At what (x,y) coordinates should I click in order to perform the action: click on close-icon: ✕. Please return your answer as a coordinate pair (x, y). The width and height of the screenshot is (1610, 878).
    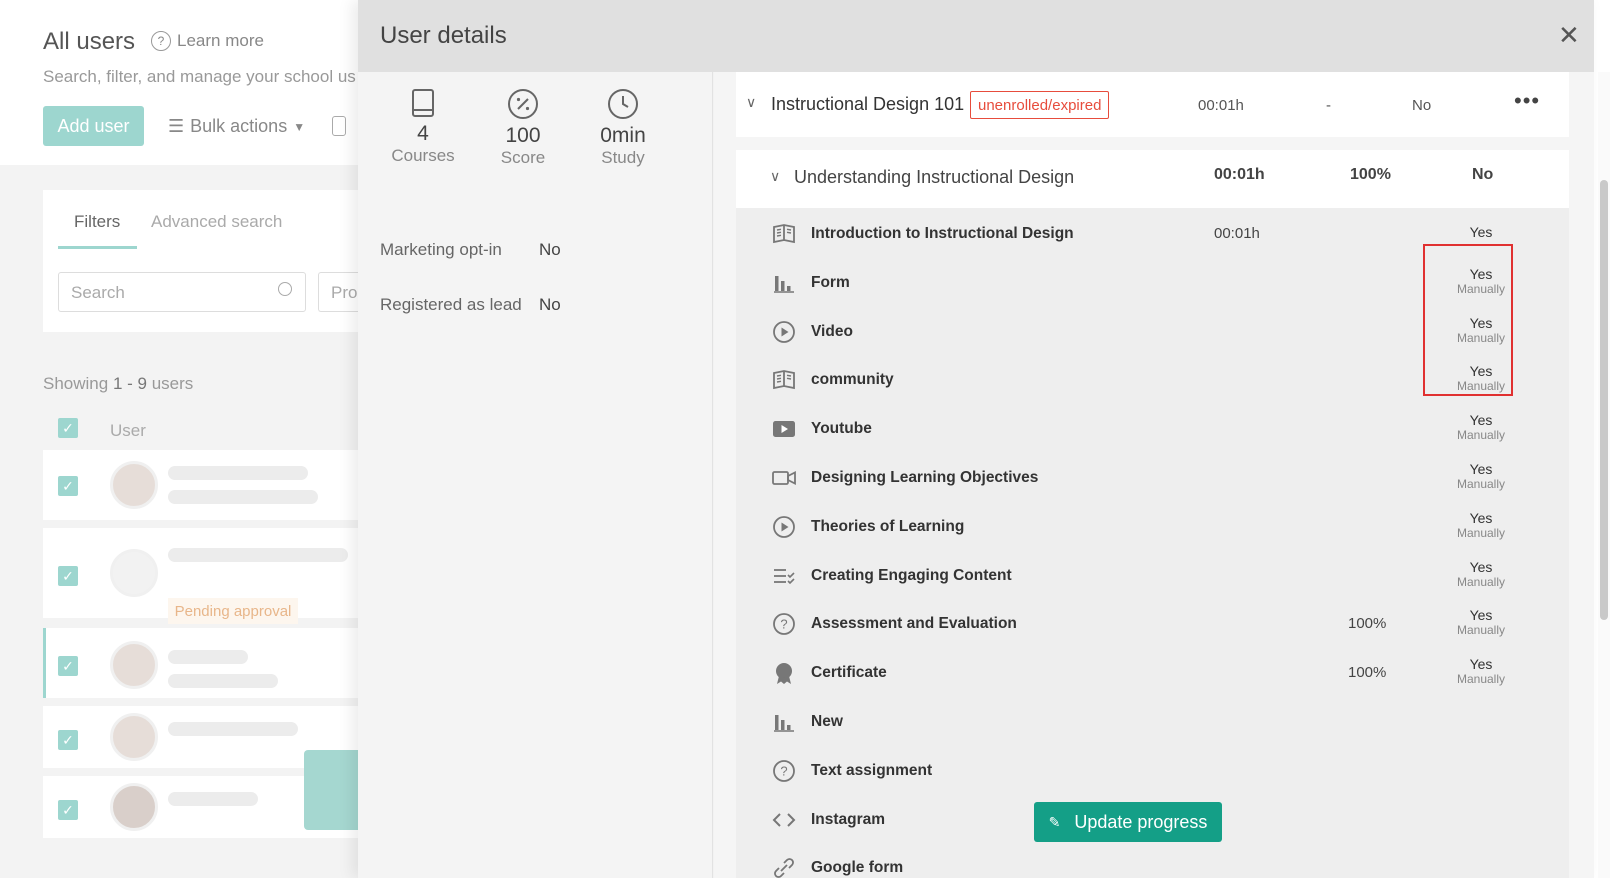
    Looking at the image, I should click on (1569, 35).